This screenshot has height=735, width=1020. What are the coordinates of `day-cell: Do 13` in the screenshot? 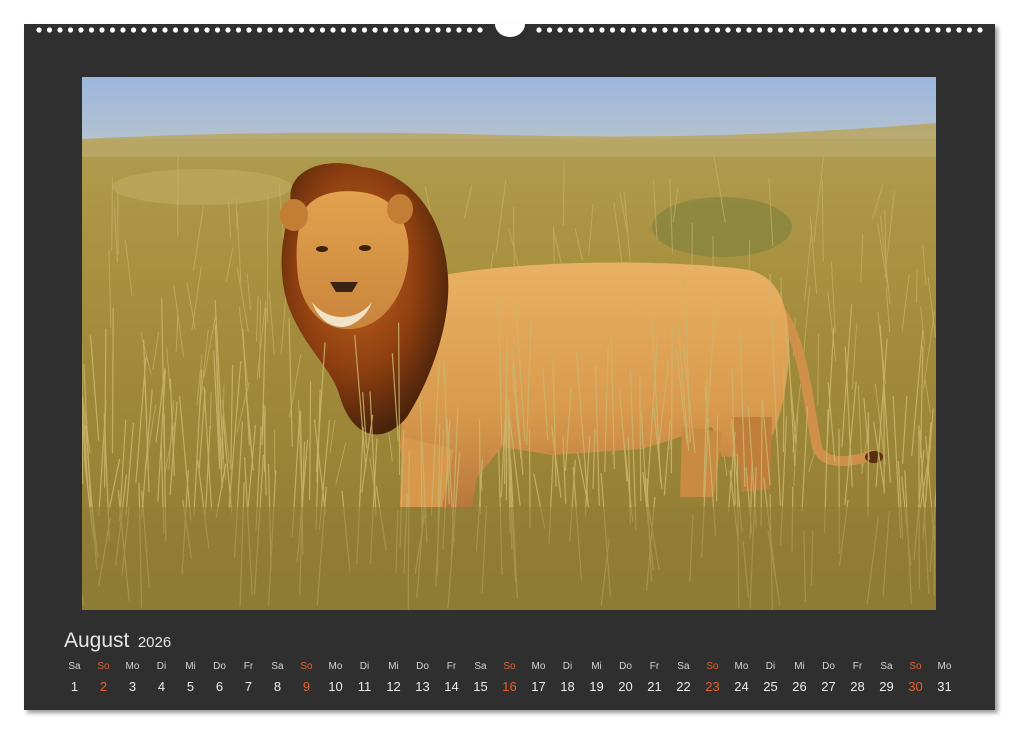 It's located at (422, 680).